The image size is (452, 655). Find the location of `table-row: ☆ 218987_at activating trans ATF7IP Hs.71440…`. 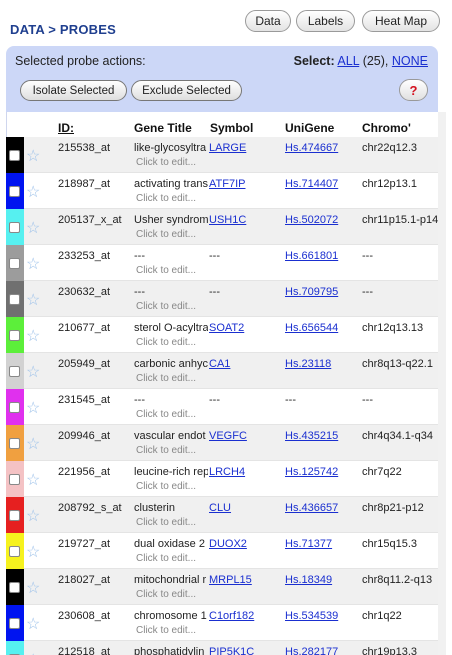

table-row: ☆ 218987_at activating trans ATF7IP Hs.71440… is located at coordinates (222, 191).